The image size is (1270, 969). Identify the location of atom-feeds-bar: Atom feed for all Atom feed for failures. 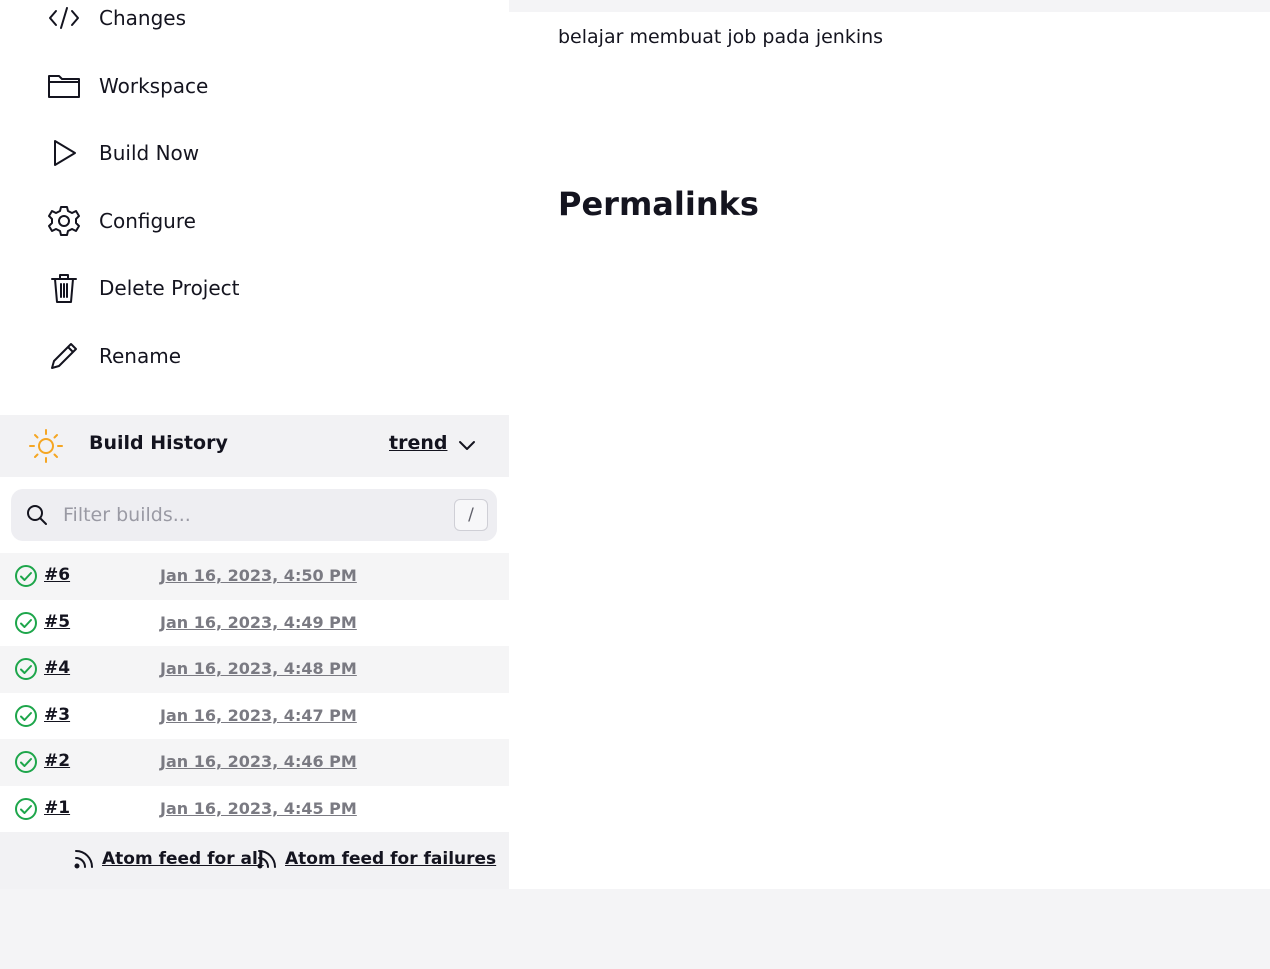
(254, 860).